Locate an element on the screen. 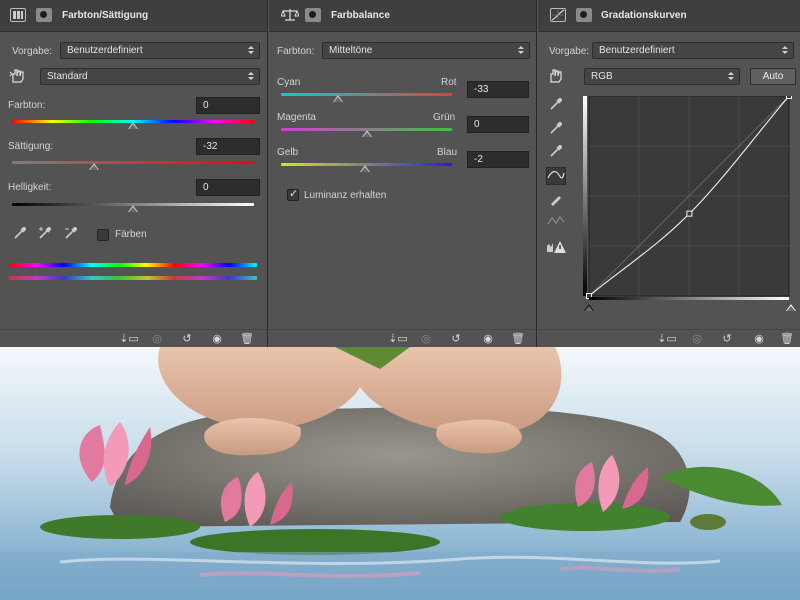  output-color-bar is located at coordinates (133, 278).